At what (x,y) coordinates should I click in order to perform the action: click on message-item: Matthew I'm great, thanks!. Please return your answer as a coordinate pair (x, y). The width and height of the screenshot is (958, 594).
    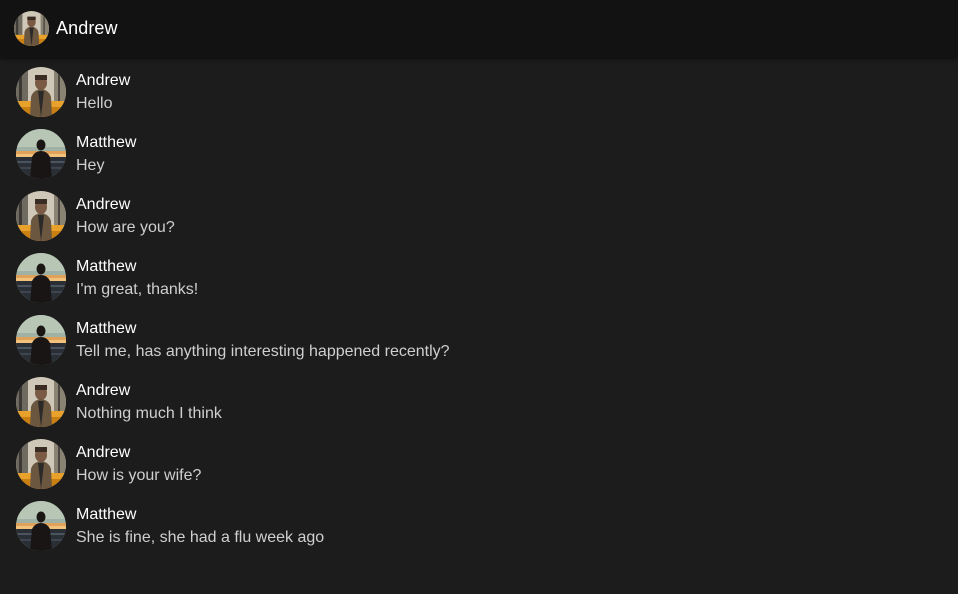
    Looking at the image, I should click on (466, 278).